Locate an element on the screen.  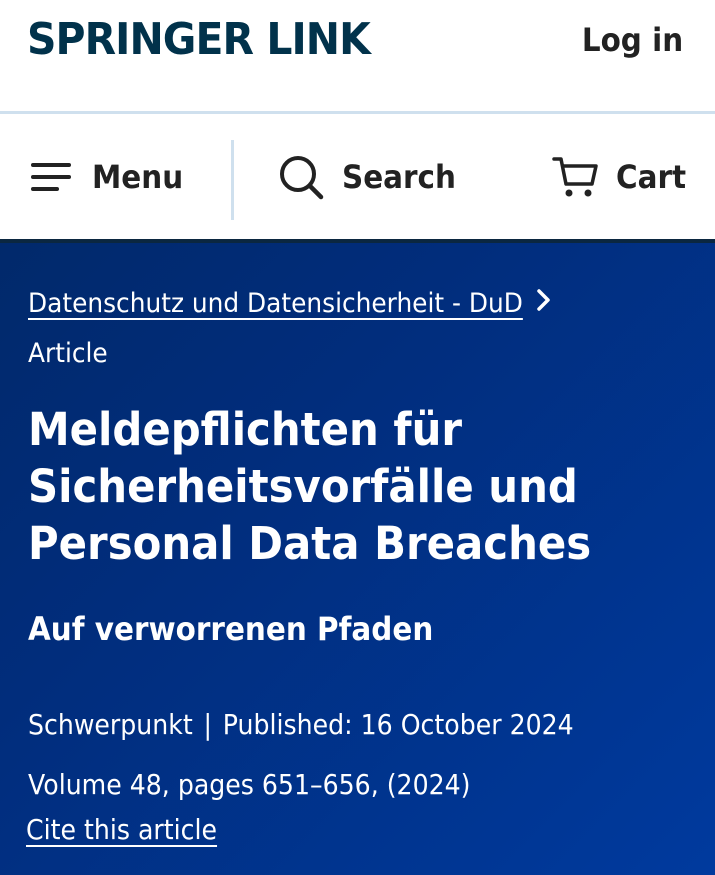
published-date: Published: 16 October 2024 is located at coordinates (398, 724).